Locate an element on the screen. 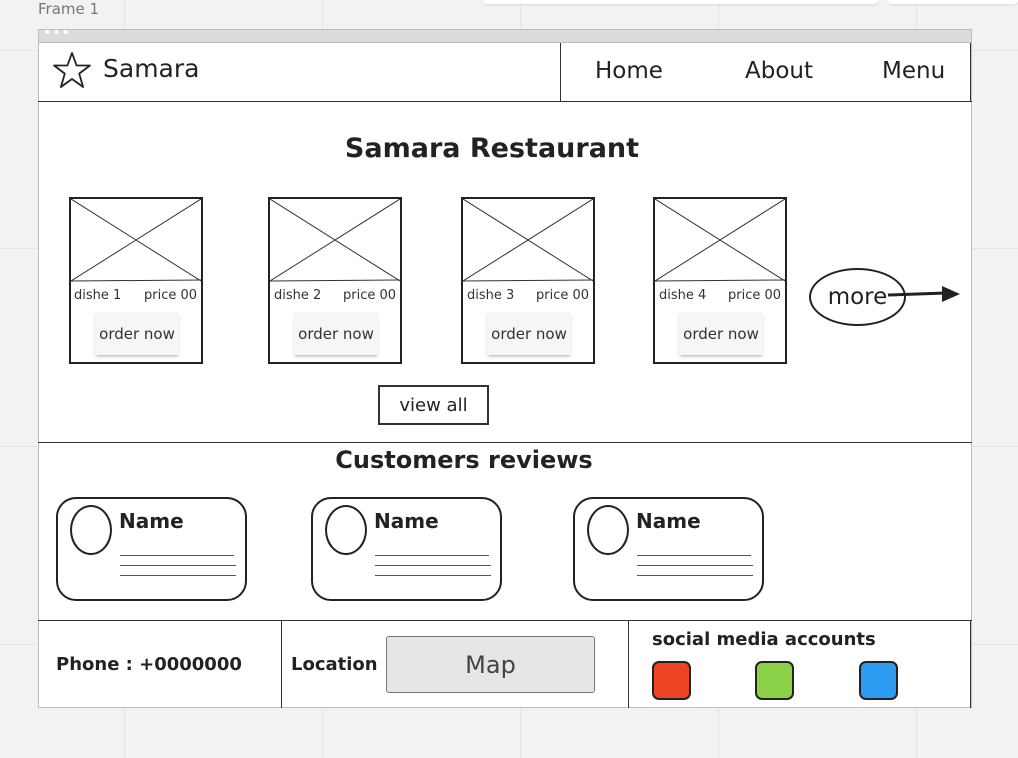  arrow-right-icon is located at coordinates (923, 294).